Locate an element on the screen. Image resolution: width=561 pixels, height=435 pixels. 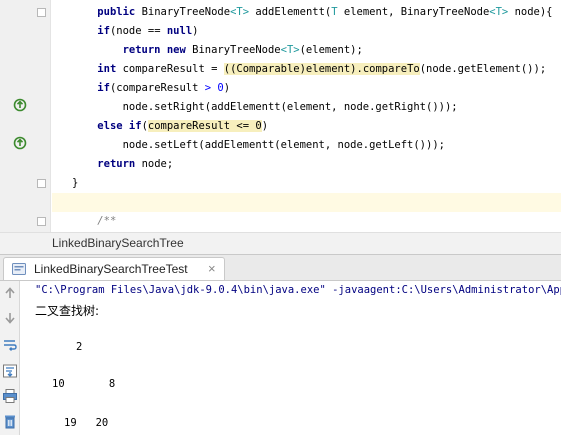
code-token: element, BinaryTreeNode is located at coordinates (413, 12).